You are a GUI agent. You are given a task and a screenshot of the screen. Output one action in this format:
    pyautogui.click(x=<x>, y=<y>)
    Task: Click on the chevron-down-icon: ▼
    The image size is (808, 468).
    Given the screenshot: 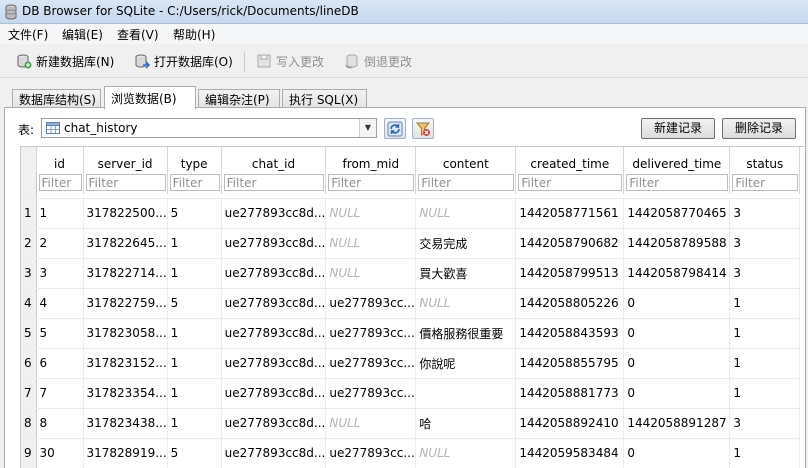 What is the action you would take?
    pyautogui.click(x=367, y=128)
    